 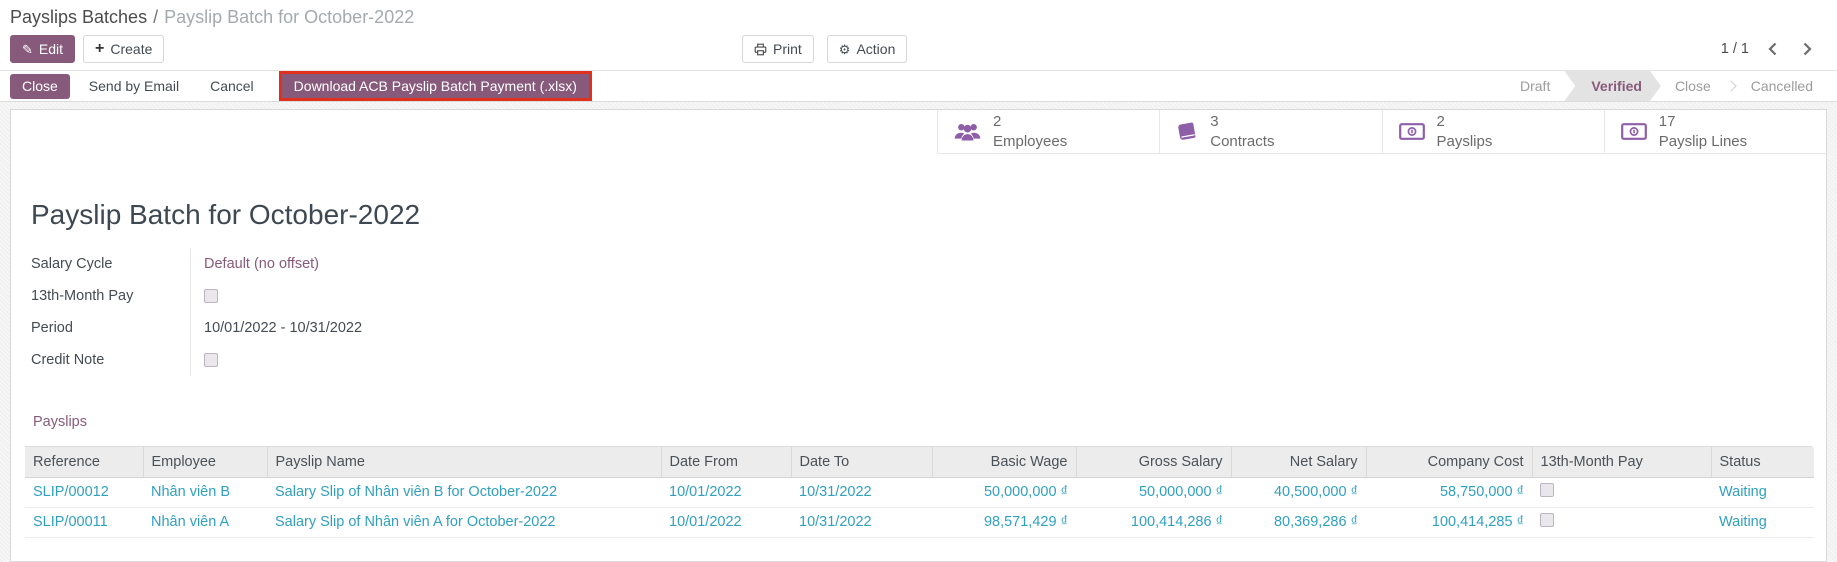 What do you see at coordinates (915, 49) in the screenshot?
I see `control-panel-buttons: ✎ Edit + Create Print ⚙ Action 1 / 1` at bounding box center [915, 49].